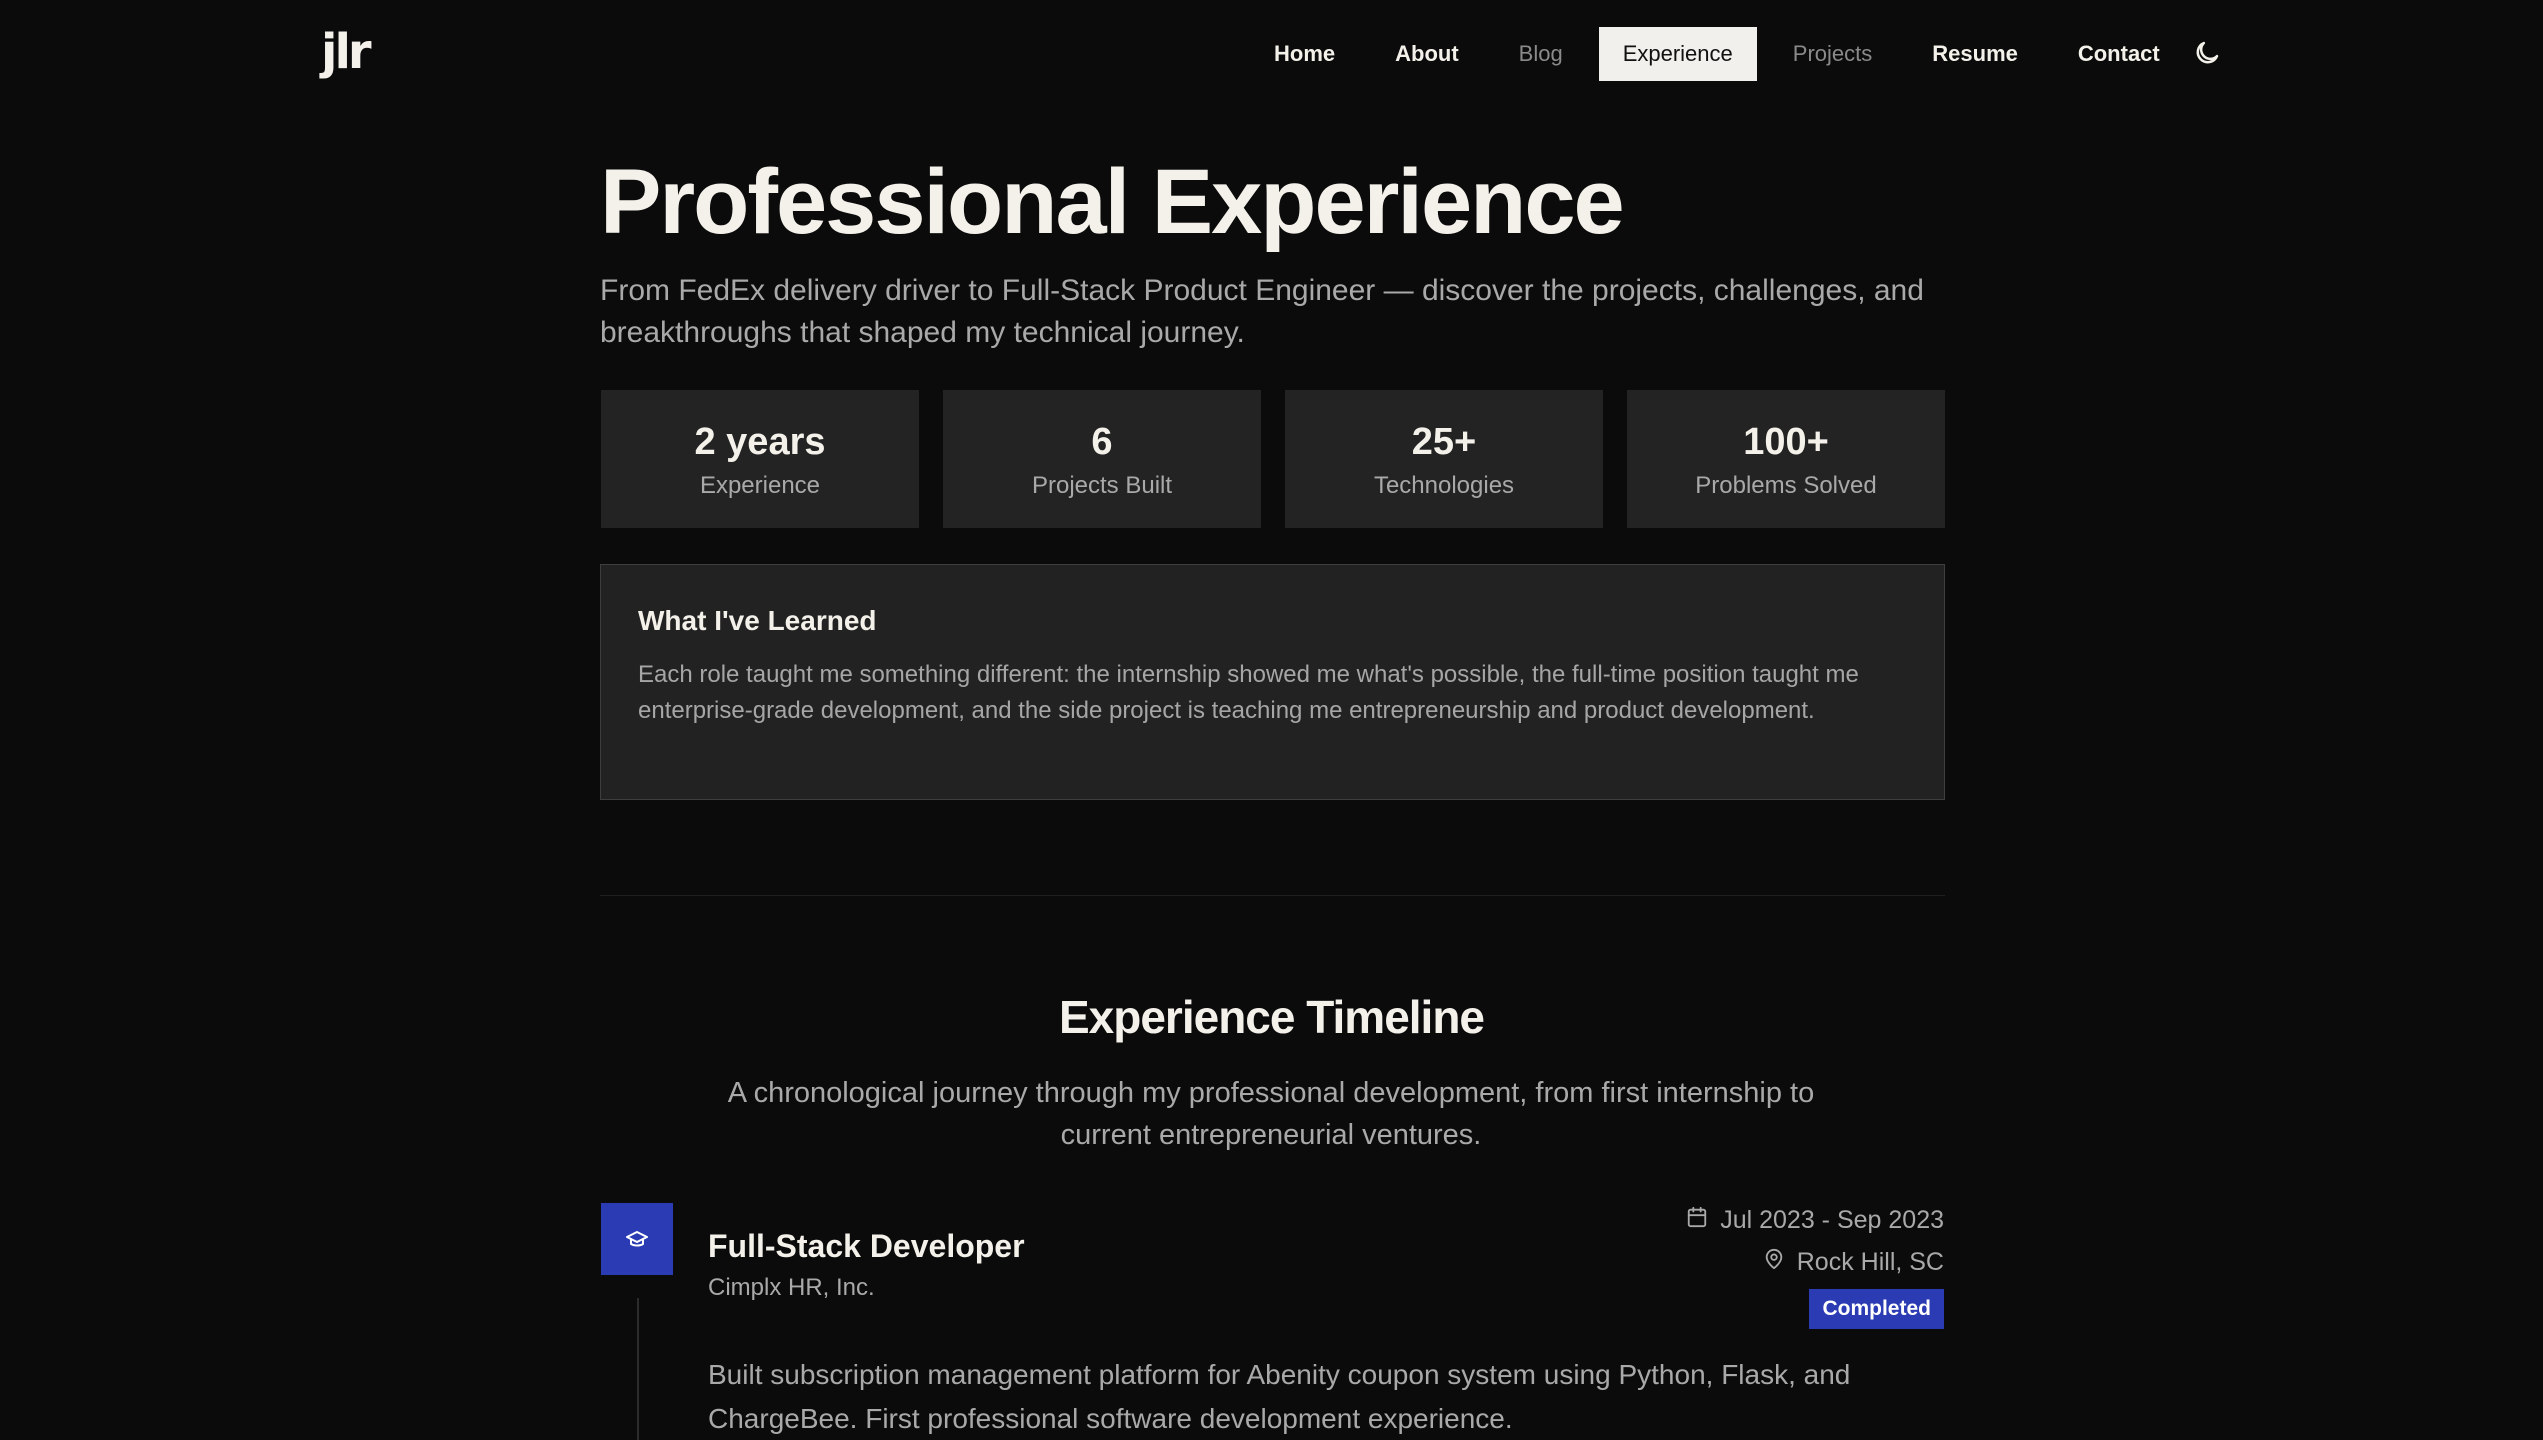  I want to click on stat-card-experience: 2 years Experience, so click(760, 459).